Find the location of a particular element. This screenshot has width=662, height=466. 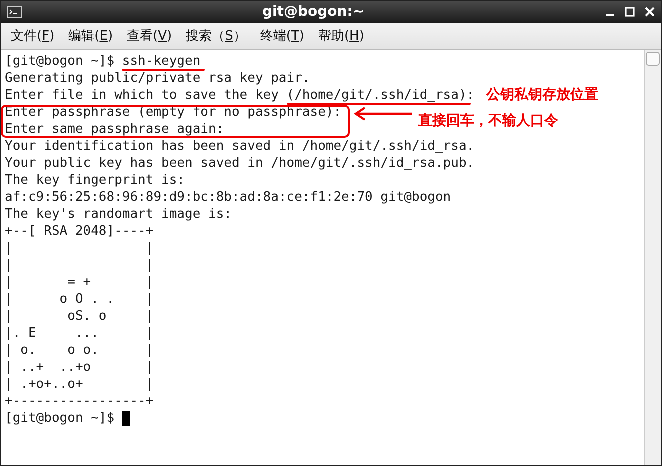

menu-item: 帮助(H) is located at coordinates (341, 36).